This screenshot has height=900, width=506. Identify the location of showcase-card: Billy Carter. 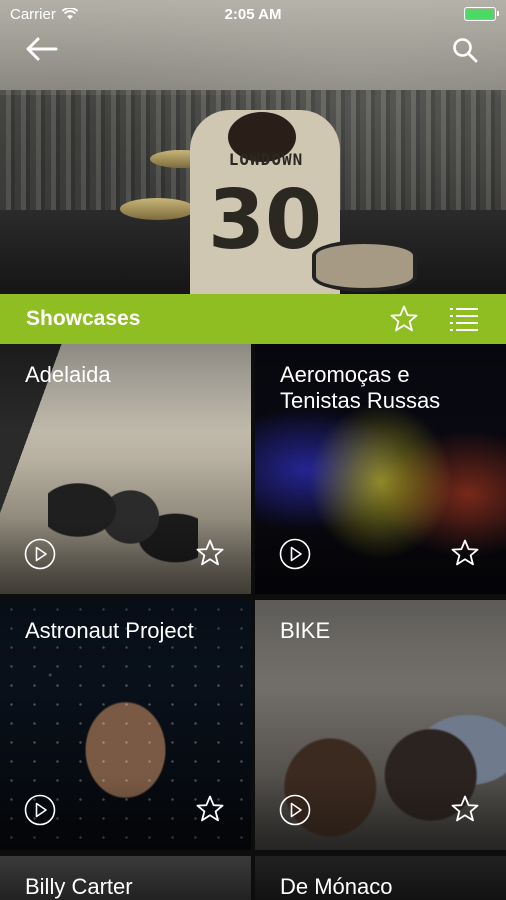
(125, 878).